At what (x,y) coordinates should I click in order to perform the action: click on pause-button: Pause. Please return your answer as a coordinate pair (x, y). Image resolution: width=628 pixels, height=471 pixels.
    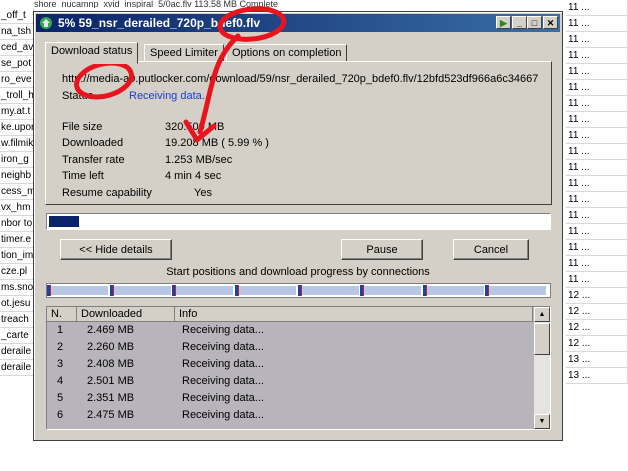
    Looking at the image, I should click on (382, 249).